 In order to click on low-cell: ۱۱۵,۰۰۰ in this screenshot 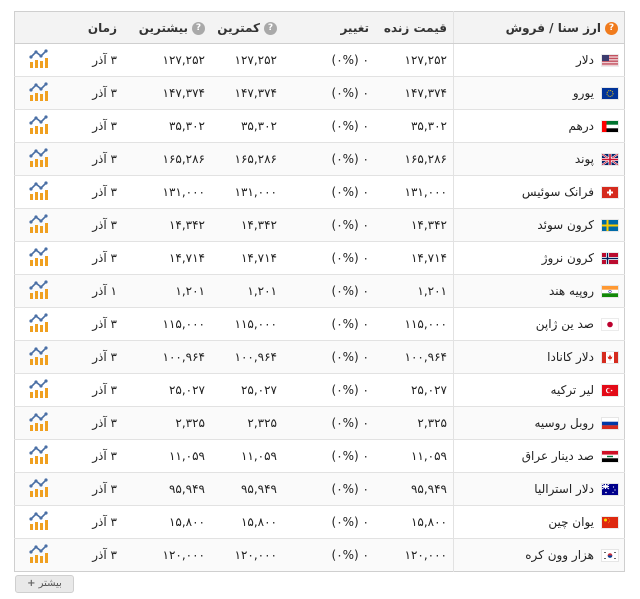, I will do `click(247, 324)`.